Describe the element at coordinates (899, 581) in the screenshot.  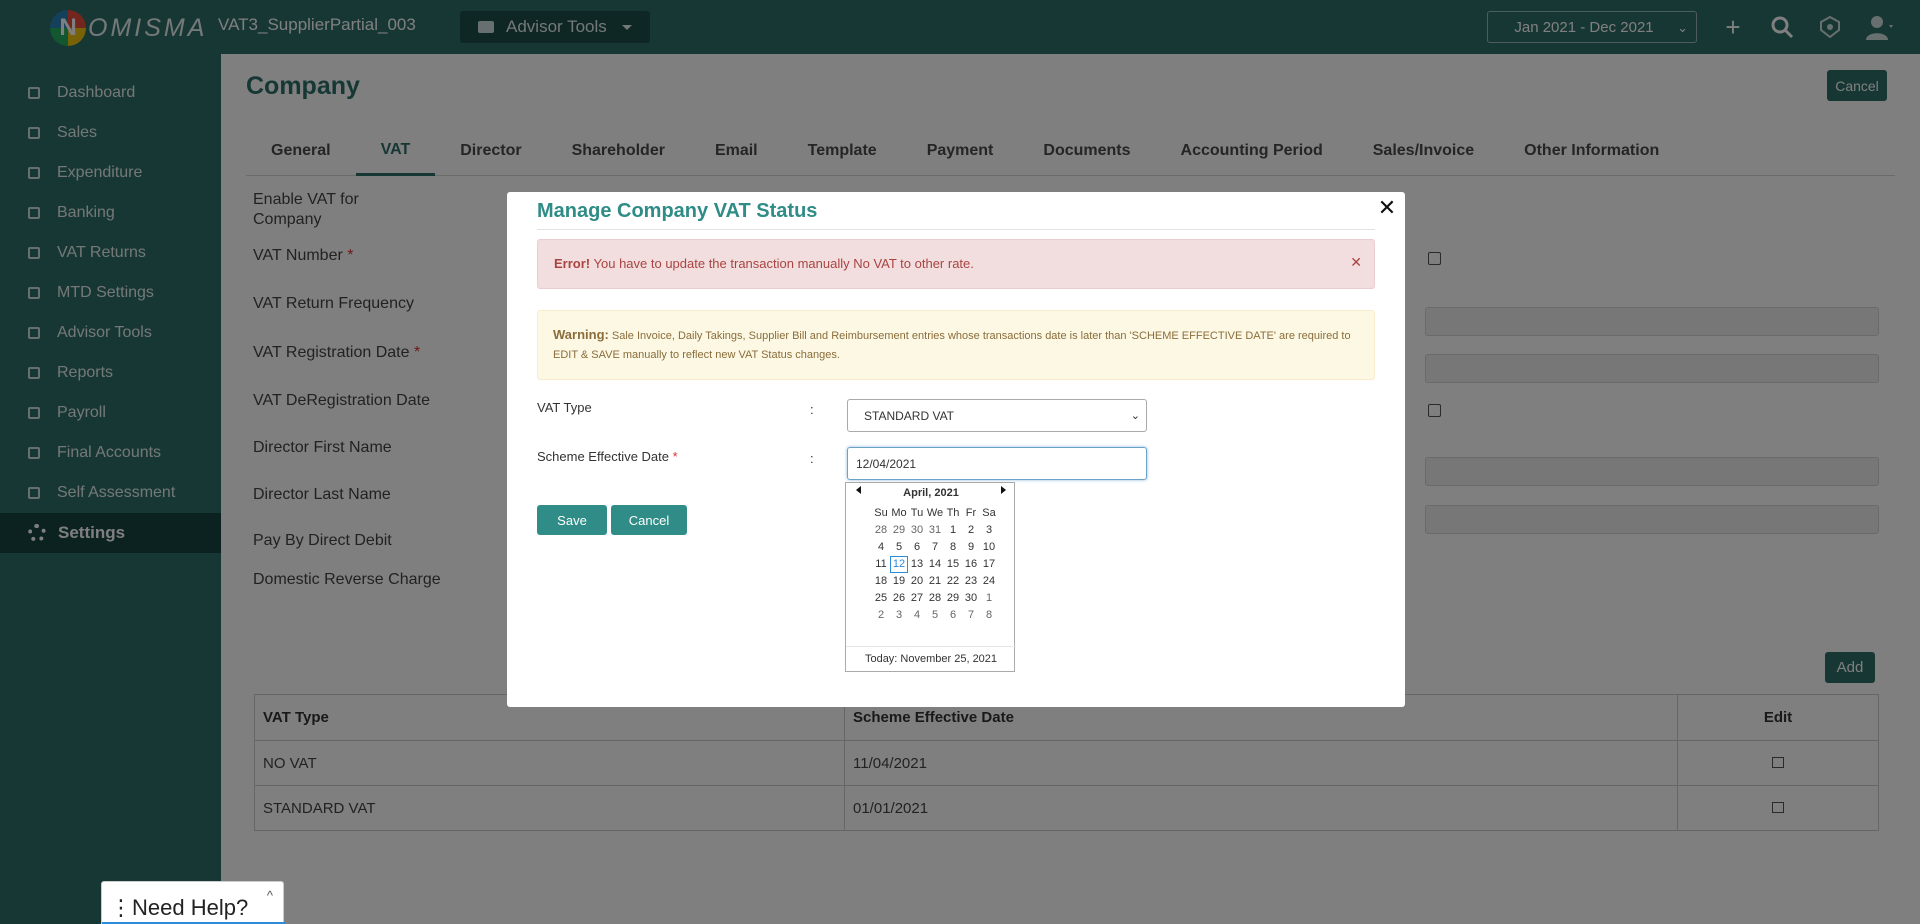
I see `calendar-day: 19` at that location.